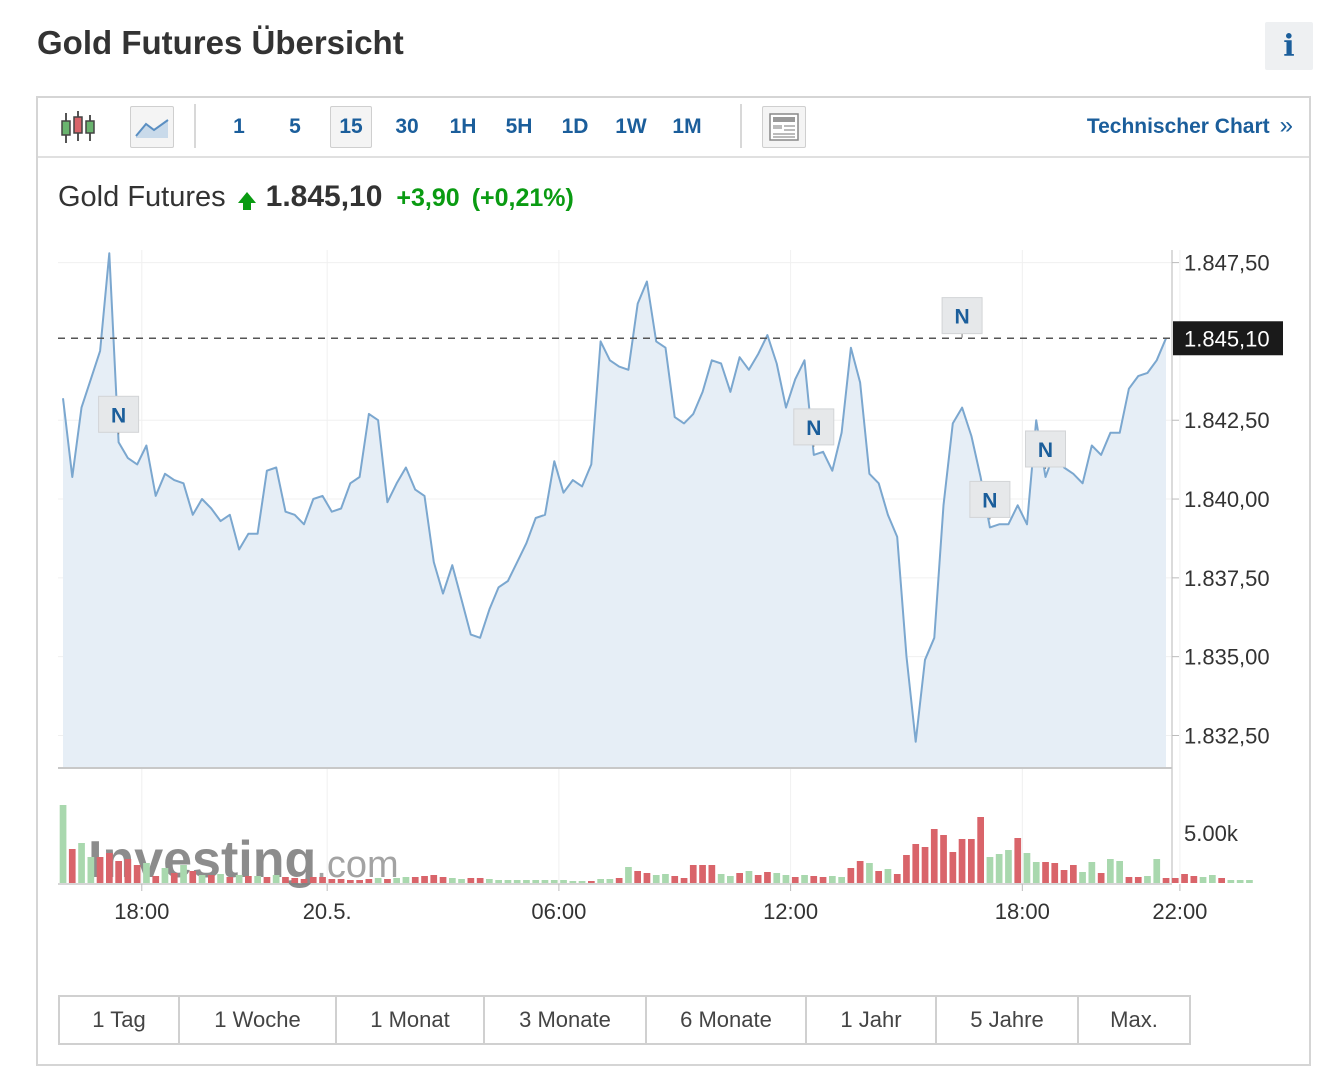  I want to click on range-button-3: 1 Monat, so click(411, 1020).